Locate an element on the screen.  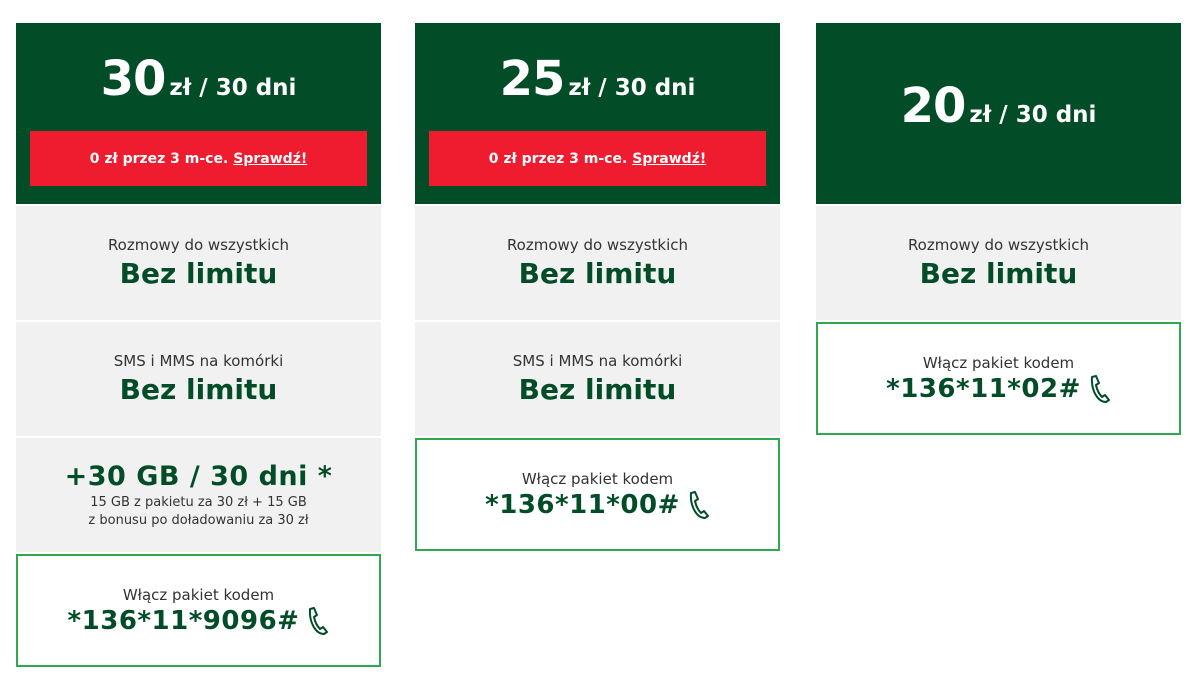
price-amount: 25 is located at coordinates (532, 79).